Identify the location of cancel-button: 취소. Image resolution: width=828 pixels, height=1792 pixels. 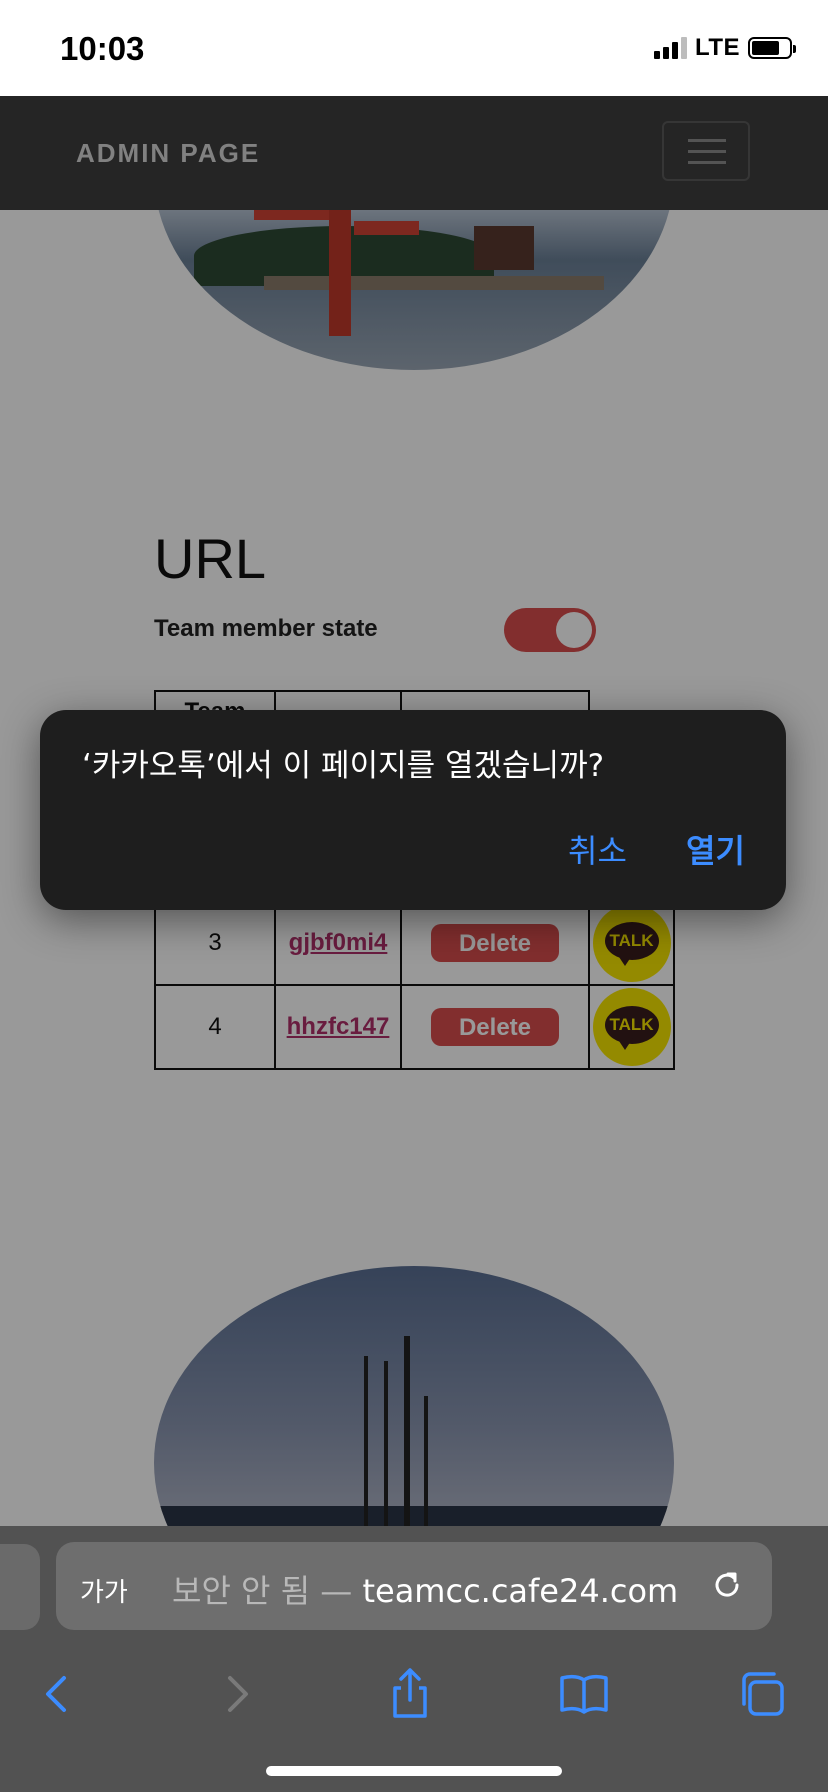
(597, 849).